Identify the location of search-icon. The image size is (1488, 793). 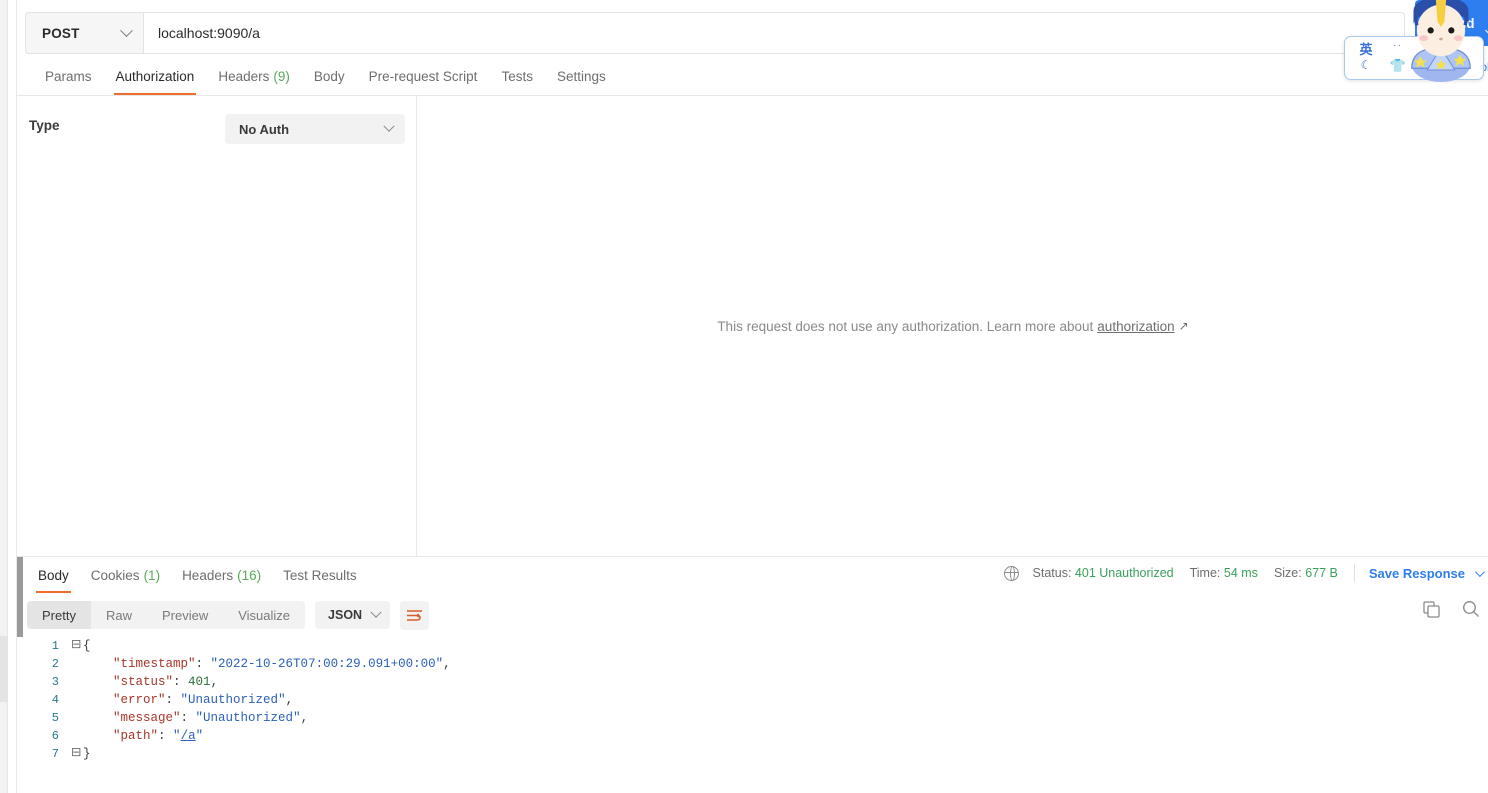
(1471, 609).